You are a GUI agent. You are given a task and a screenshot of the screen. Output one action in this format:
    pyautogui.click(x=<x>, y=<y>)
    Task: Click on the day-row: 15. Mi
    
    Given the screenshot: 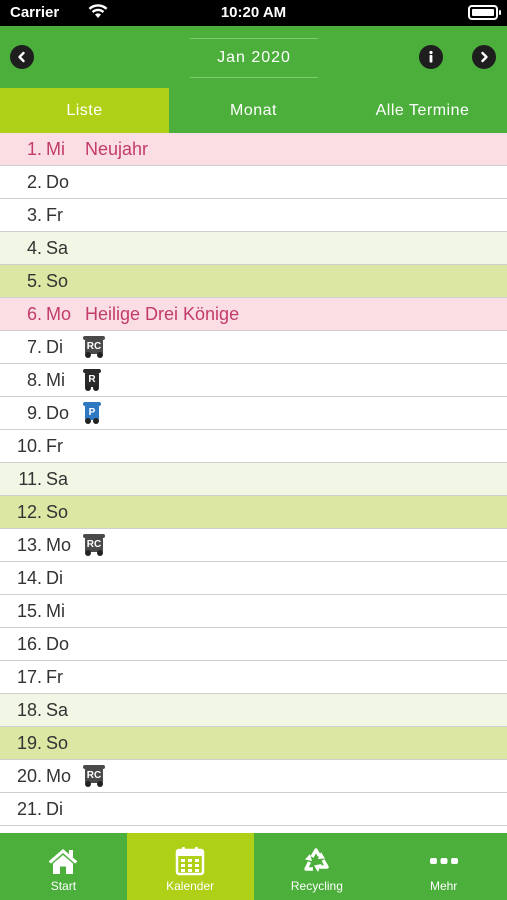 What is the action you would take?
    pyautogui.click(x=253, y=611)
    